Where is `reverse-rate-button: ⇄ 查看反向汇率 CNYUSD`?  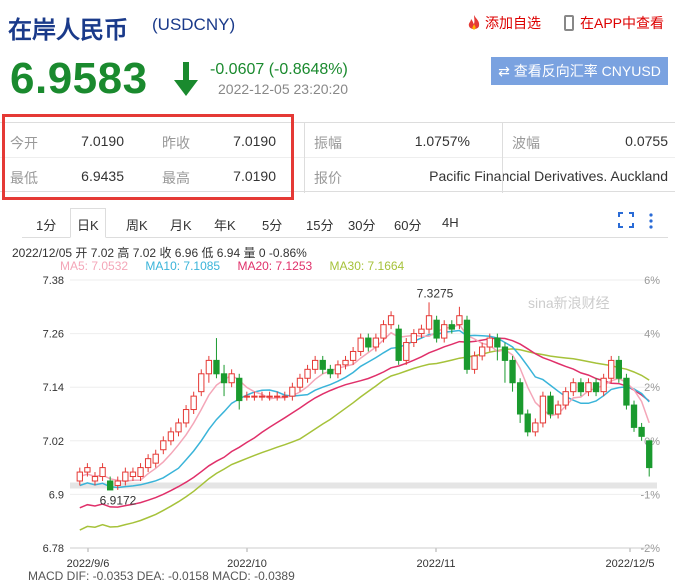 reverse-rate-button: ⇄ 查看反向汇率 CNYUSD is located at coordinates (579, 71).